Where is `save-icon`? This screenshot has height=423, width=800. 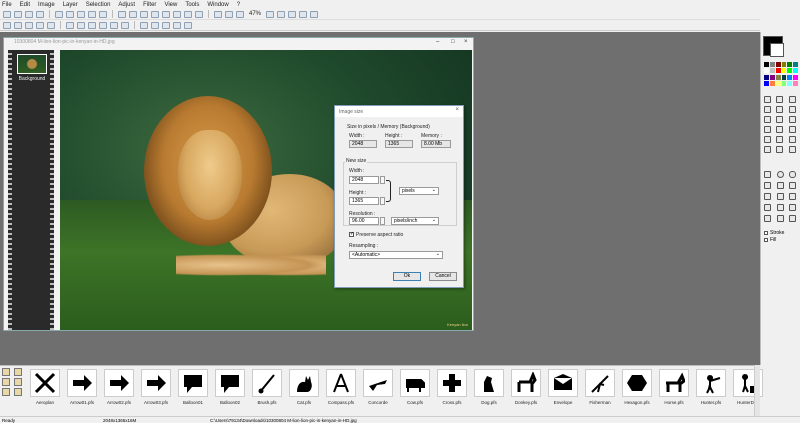 save-icon is located at coordinates (29, 14).